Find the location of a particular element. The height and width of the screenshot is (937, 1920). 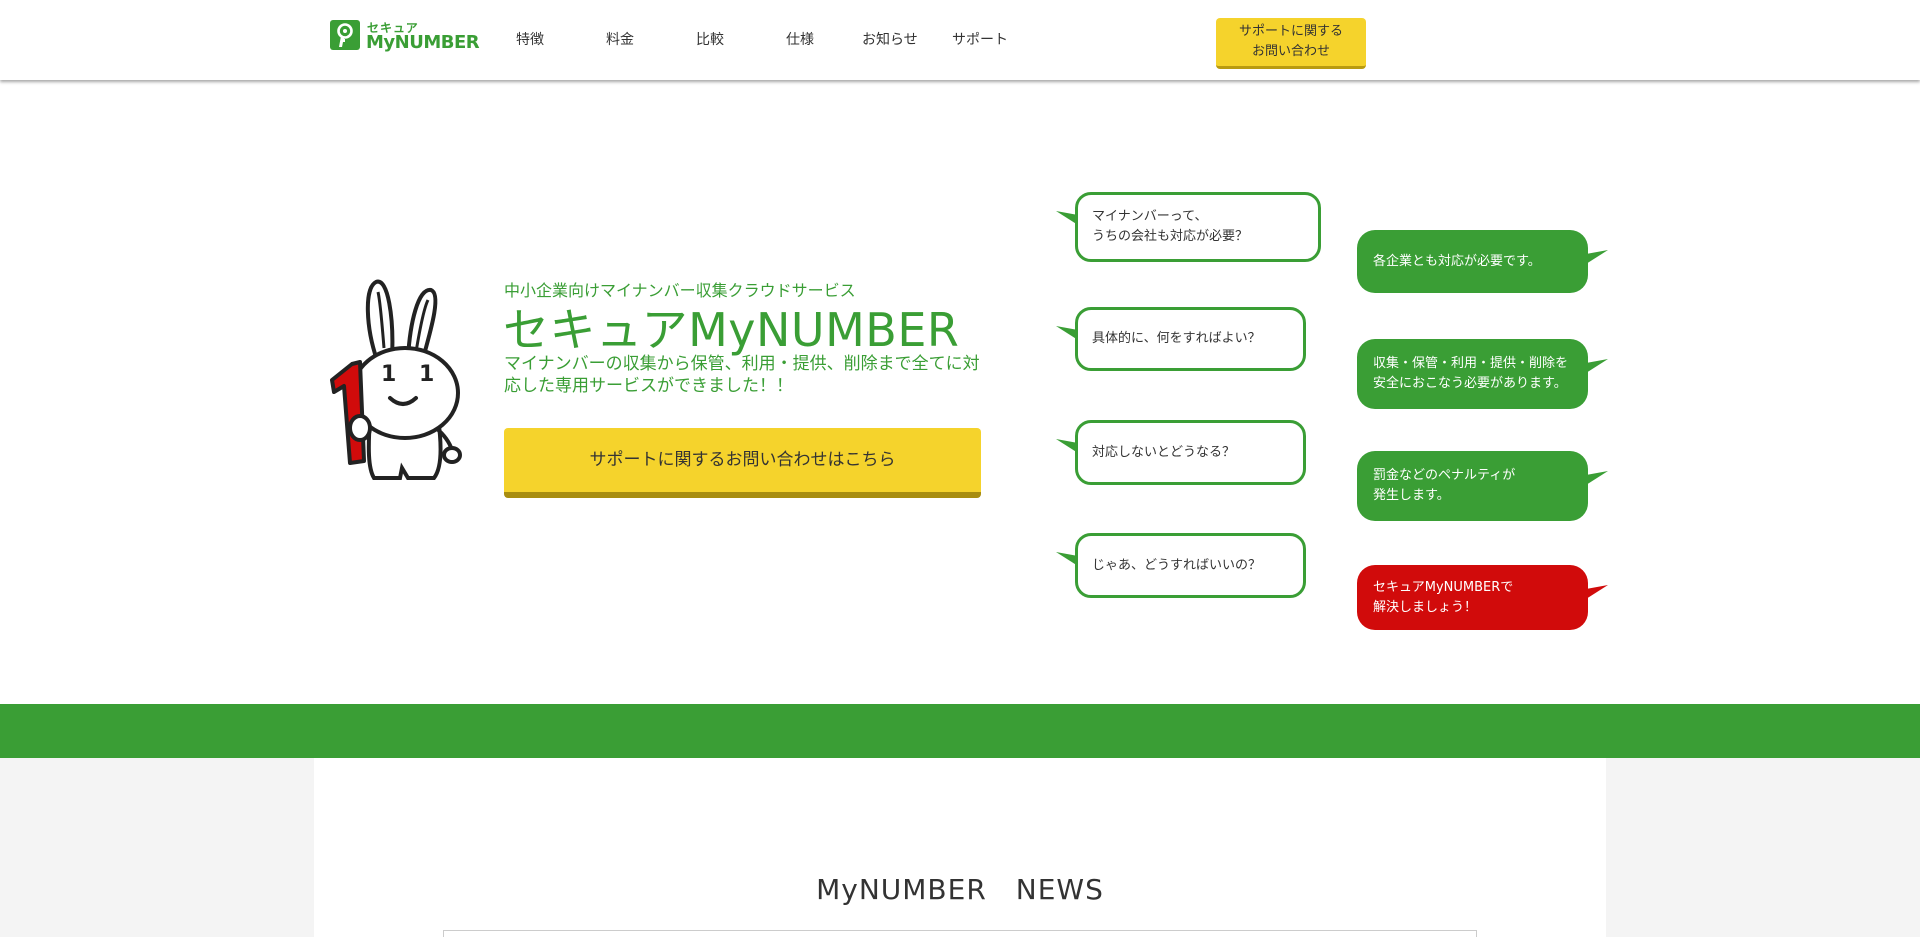

answer-text-3a: 罰金などのペナルティが is located at coordinates (1444, 475).